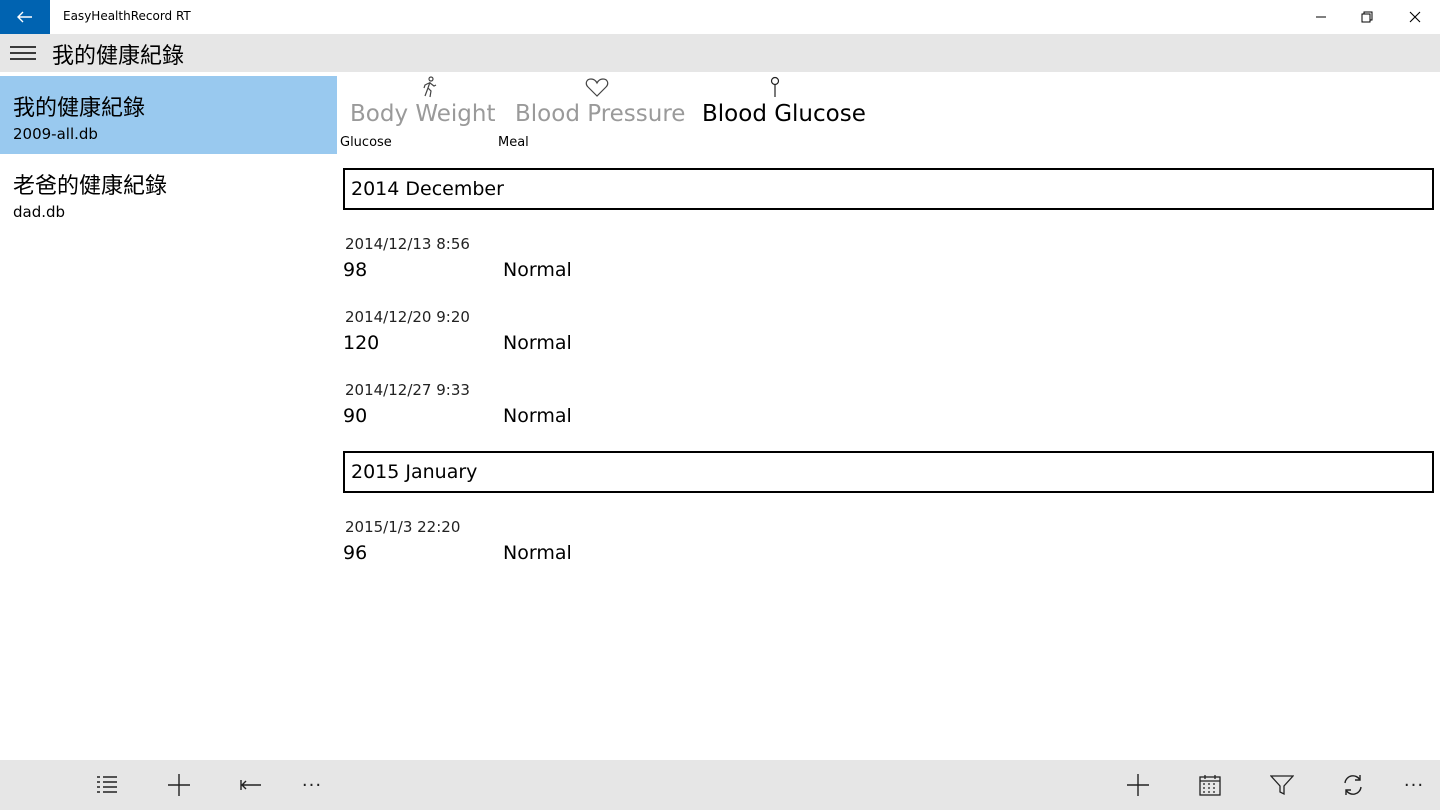 Image resolution: width=1440 pixels, height=810 pixels. Describe the element at coordinates (888, 189) in the screenshot. I see `group-header: 2014 December` at that location.